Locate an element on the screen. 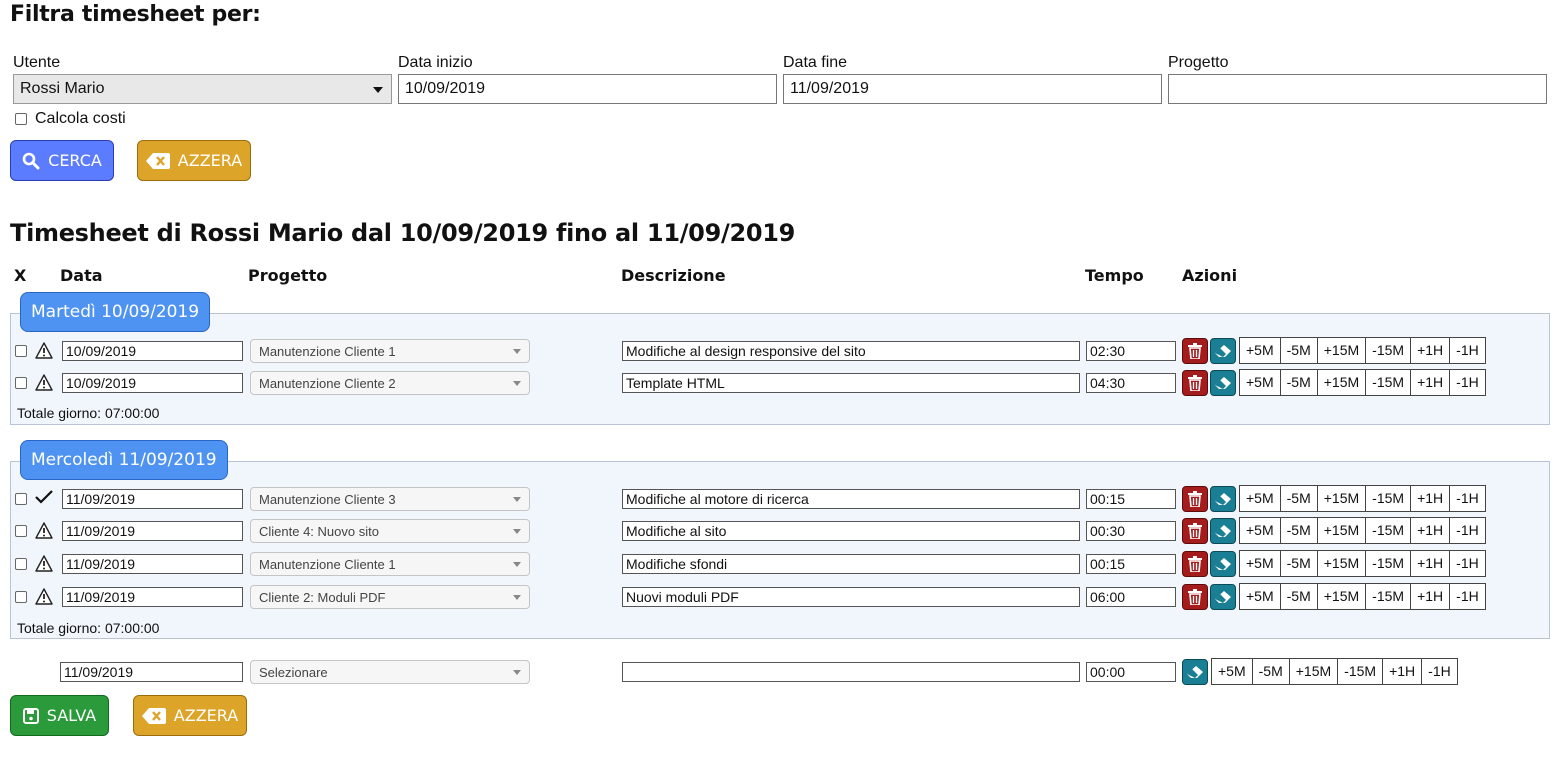 This screenshot has width=1559, height=767. row-time-input: 00:30 is located at coordinates (1131, 531).